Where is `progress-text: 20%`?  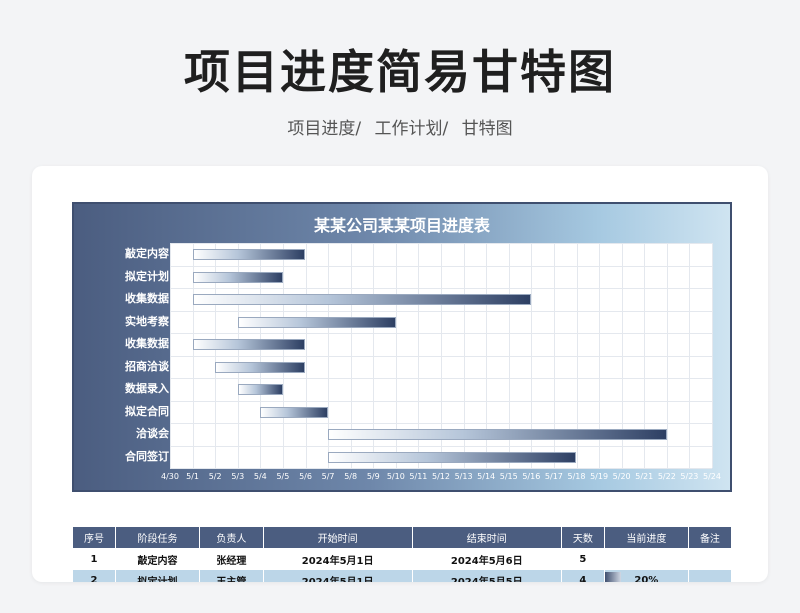
progress-text: 20% is located at coordinates (646, 578).